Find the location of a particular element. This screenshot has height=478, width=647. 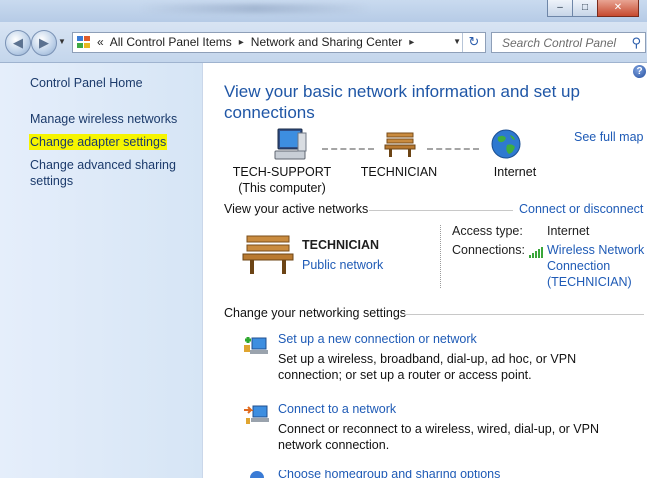

homegroup-label: Choose homegroup and sharing options is located at coordinates (389, 474).